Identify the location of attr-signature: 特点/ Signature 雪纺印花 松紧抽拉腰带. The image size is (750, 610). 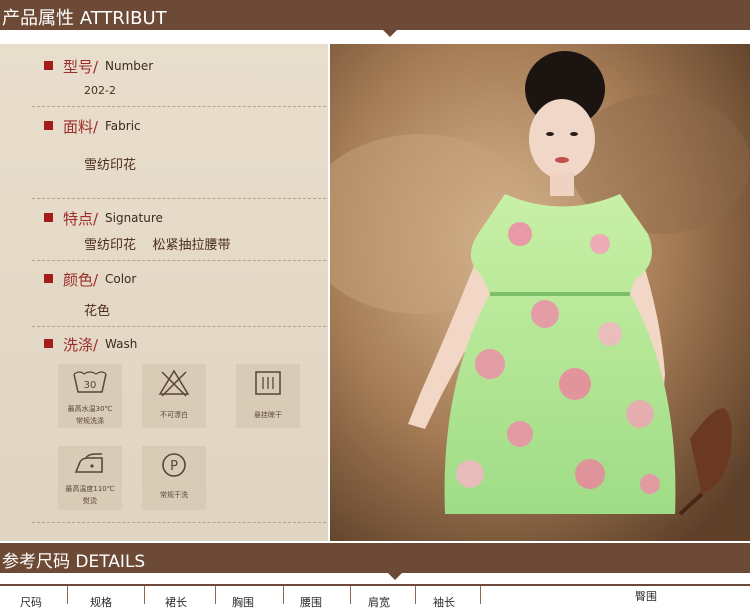
(189, 230).